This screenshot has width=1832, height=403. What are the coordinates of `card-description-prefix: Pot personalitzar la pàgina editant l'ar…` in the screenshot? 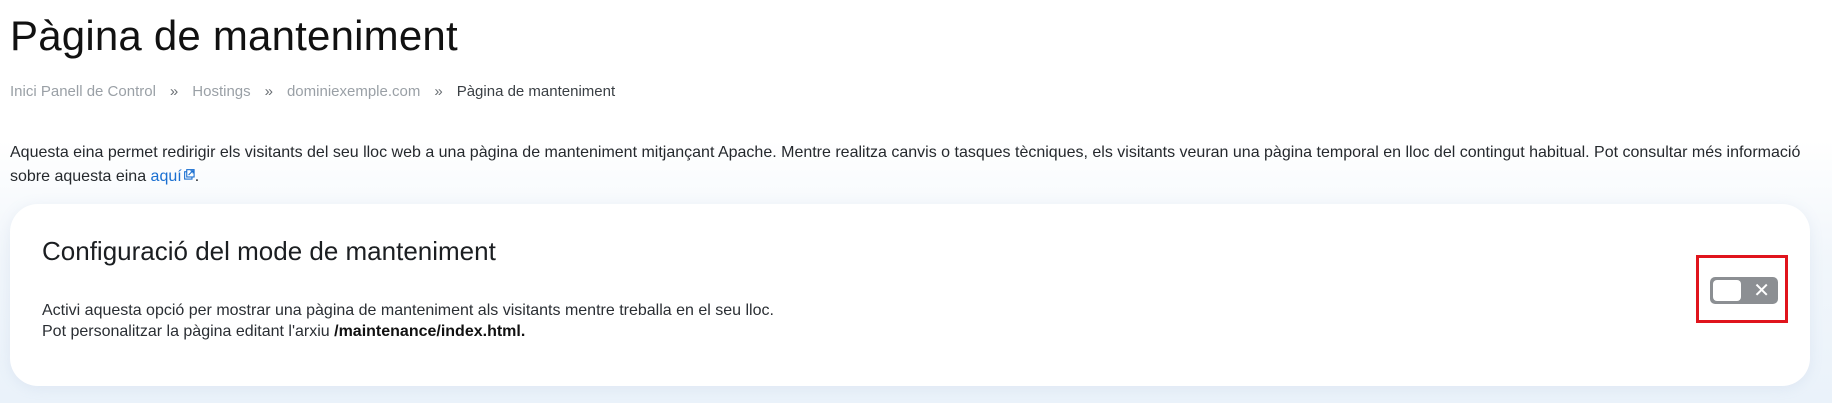 It's located at (188, 331).